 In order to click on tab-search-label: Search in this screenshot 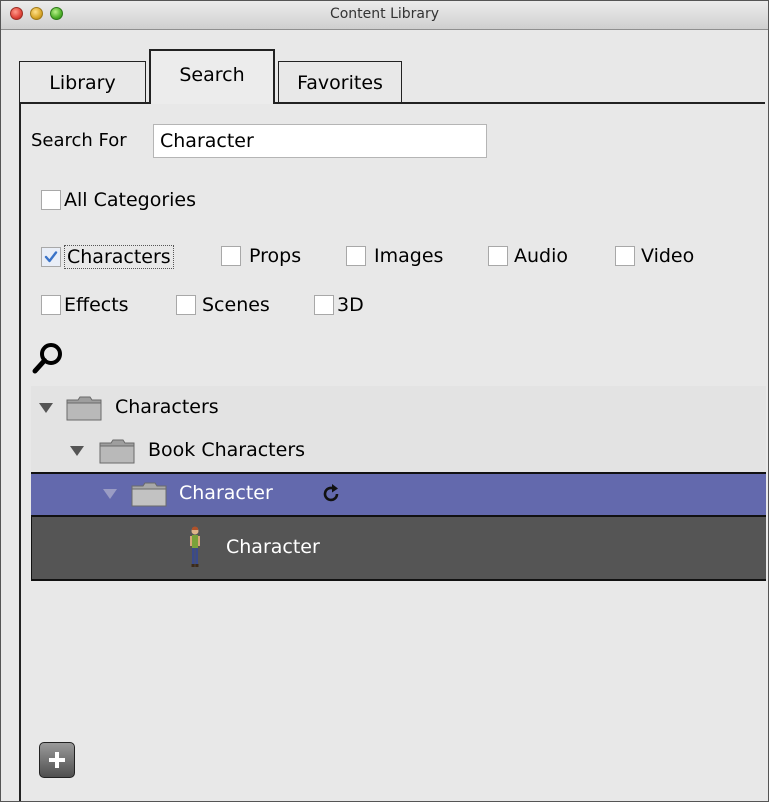, I will do `click(212, 75)`.